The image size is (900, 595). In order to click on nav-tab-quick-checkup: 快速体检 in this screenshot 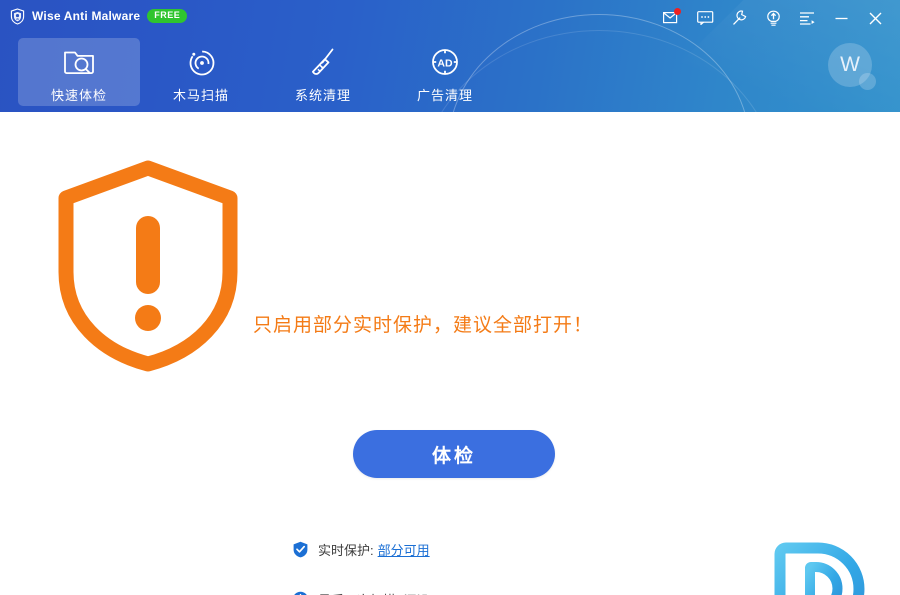, I will do `click(79, 72)`.